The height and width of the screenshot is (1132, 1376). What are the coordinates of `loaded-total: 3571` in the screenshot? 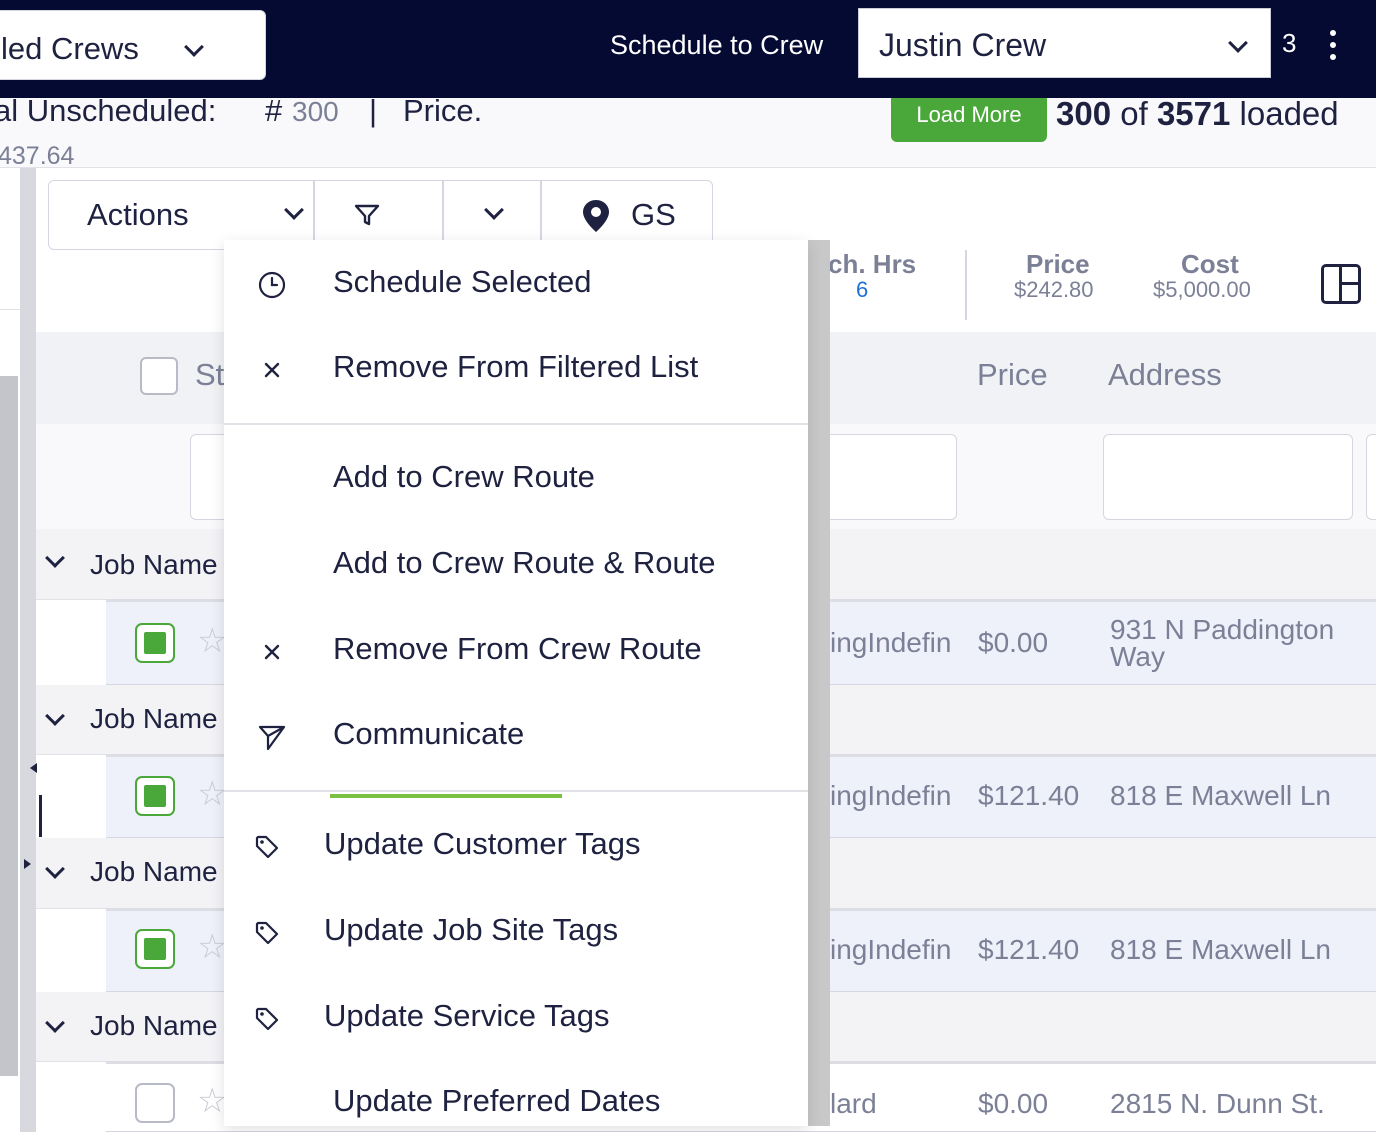 It's located at (1193, 113).